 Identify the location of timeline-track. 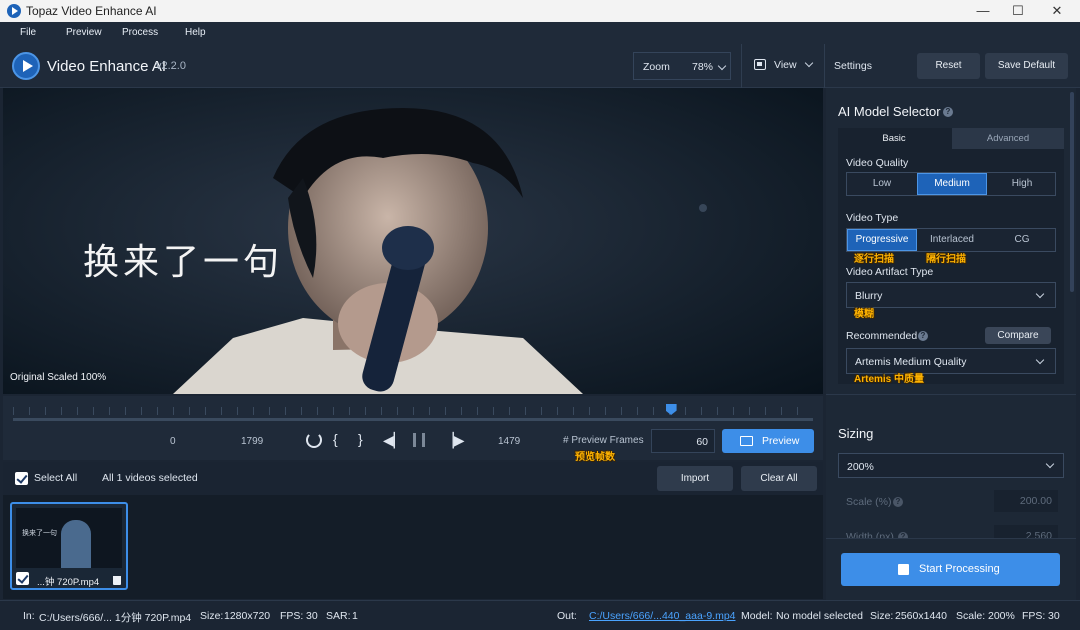
(413, 419).